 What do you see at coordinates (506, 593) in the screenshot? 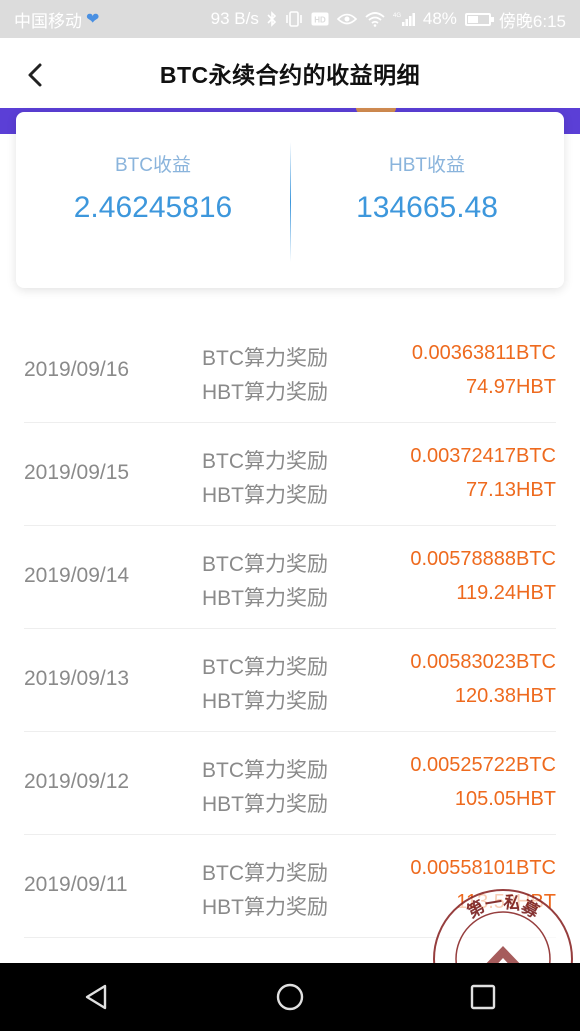
I see `record-hbt-amount: 119.24HBT` at bounding box center [506, 593].